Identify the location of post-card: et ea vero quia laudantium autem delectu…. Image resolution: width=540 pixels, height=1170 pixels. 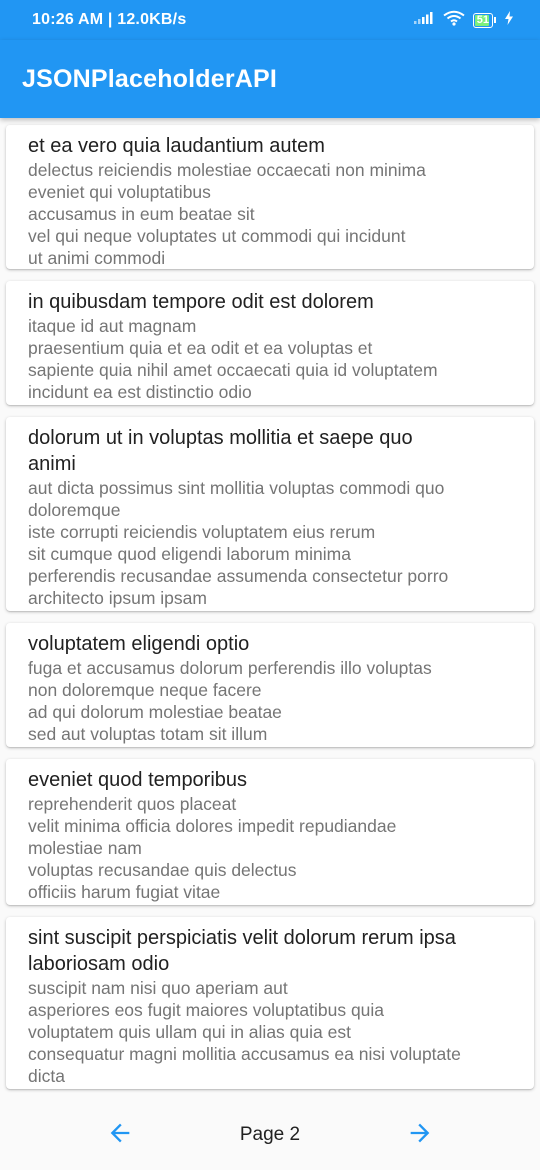
(270, 197).